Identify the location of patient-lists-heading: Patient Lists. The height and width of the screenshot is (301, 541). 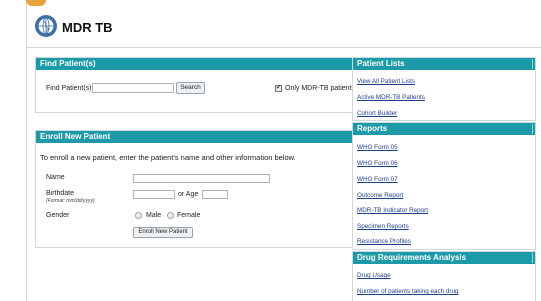
(444, 64).